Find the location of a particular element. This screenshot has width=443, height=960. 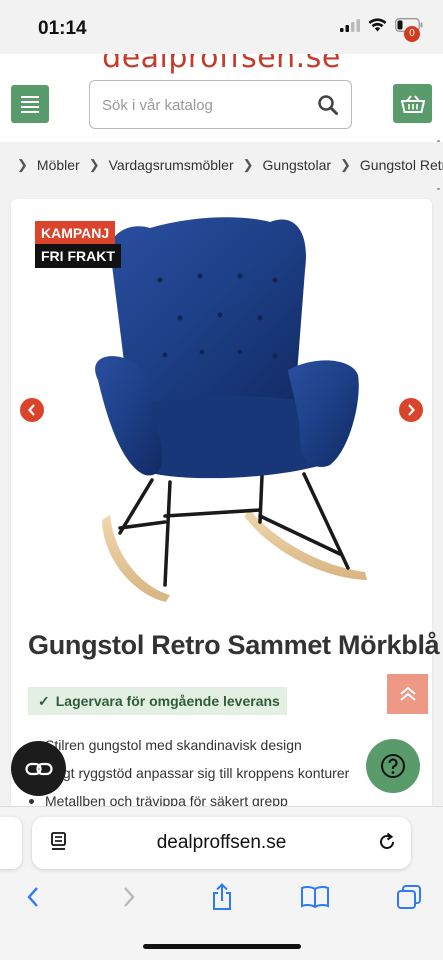

help-button is located at coordinates (393, 766).